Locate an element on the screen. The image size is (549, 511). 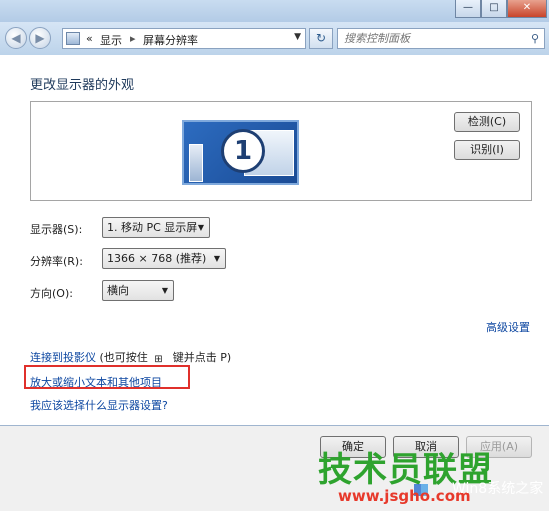
resolution-select-value: 1366 × 768 (推荐) is located at coordinates (157, 258).